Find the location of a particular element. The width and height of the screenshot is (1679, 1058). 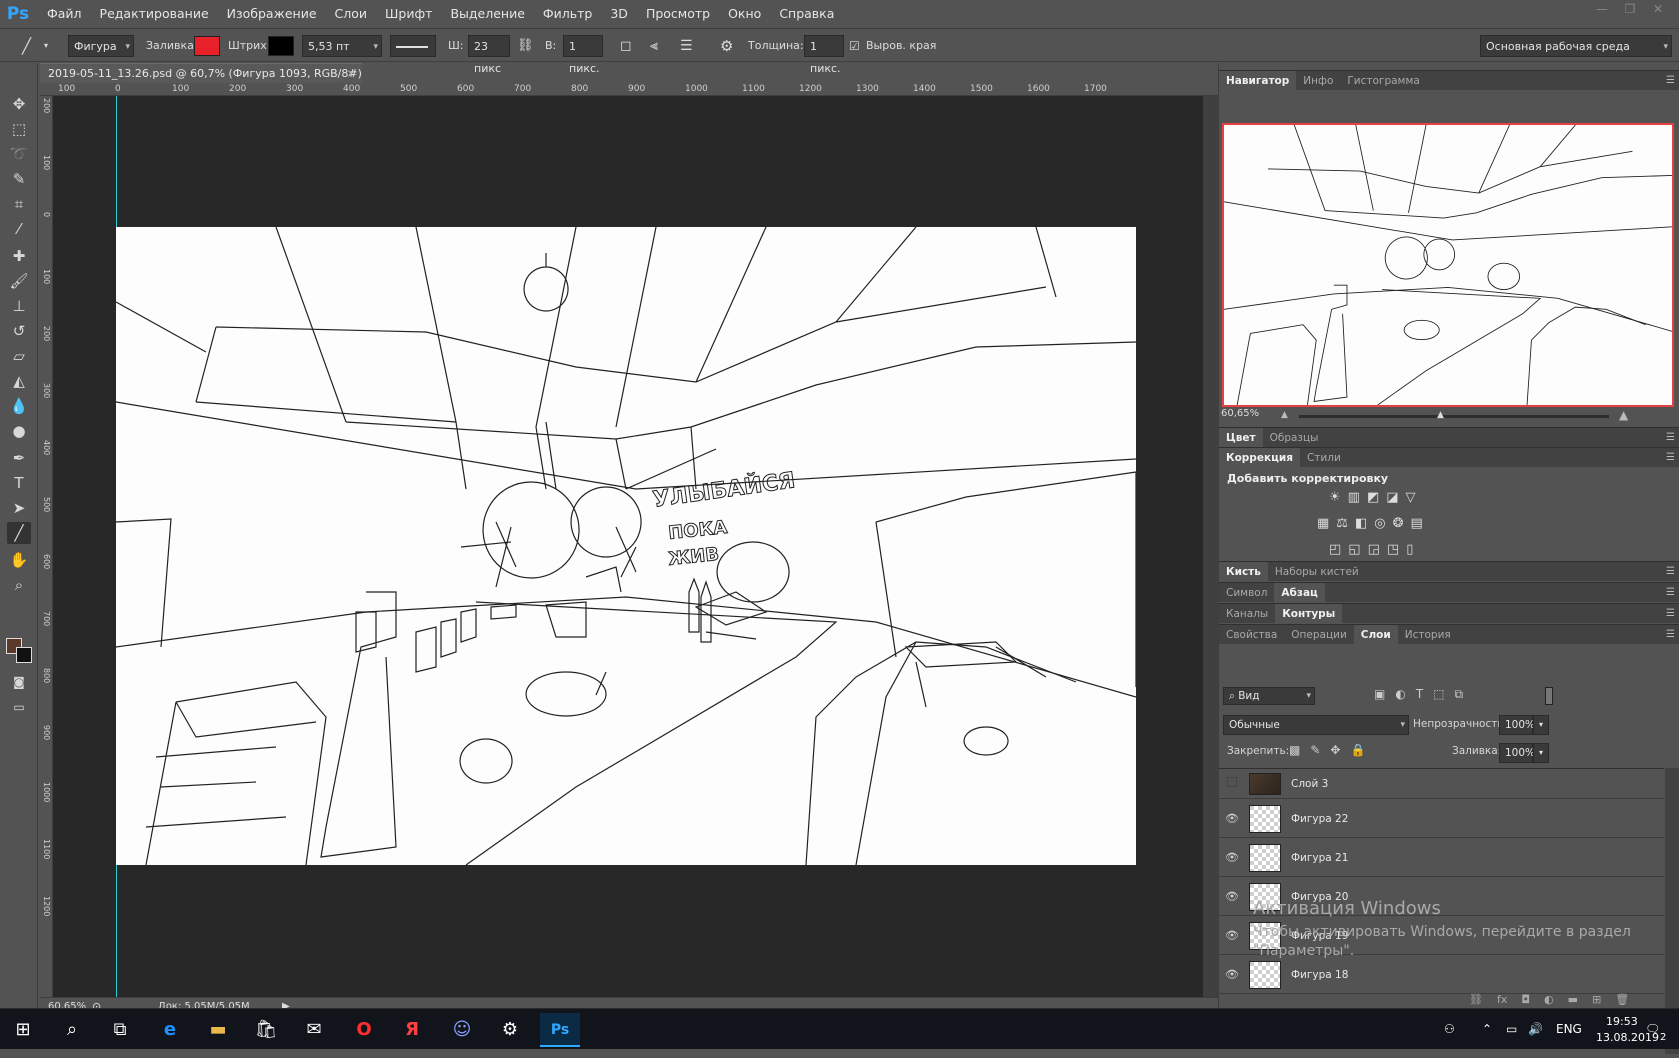

layer-row: 👁 Фигура 21 is located at coordinates (1441, 858).